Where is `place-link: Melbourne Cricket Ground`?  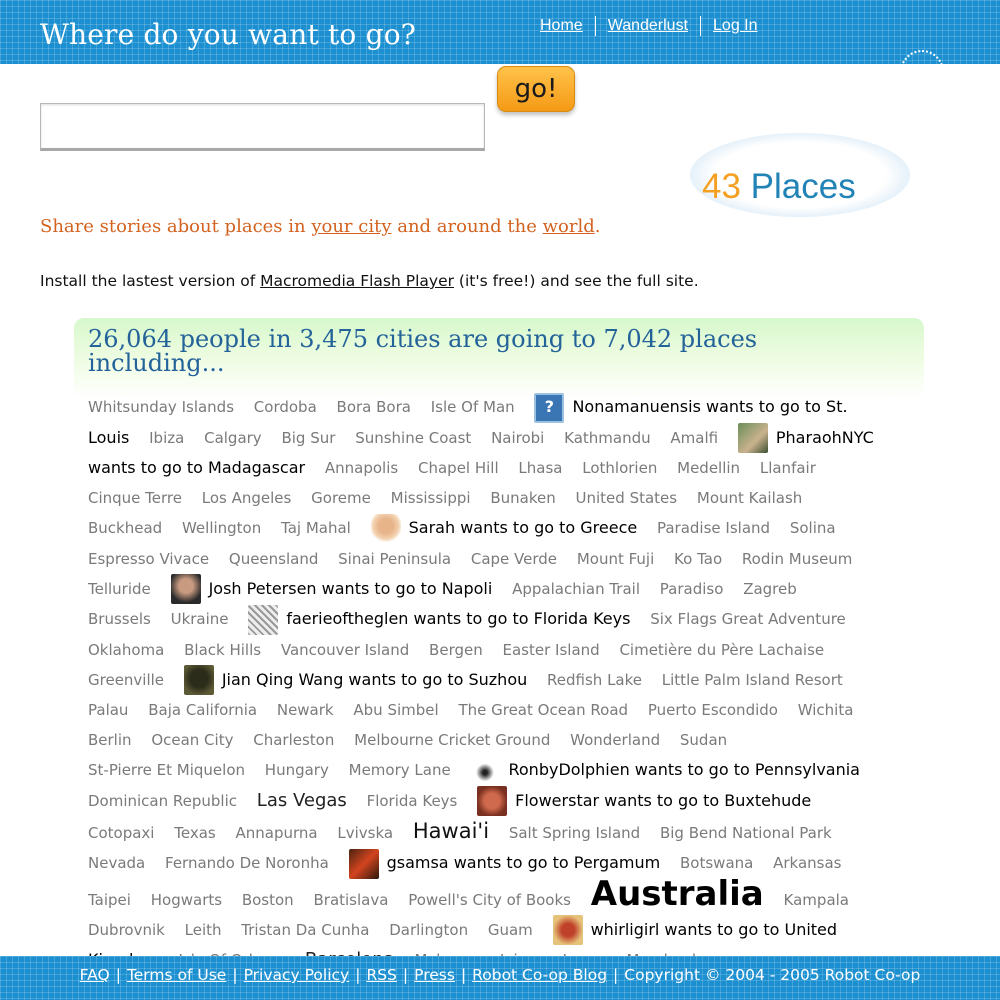
place-link: Melbourne Cricket Ground is located at coordinates (452, 740).